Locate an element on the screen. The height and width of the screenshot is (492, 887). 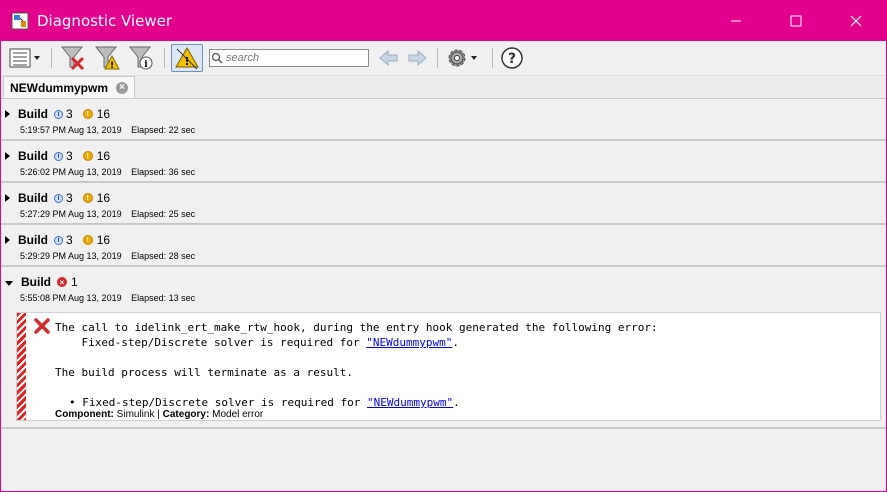
back-arrow-icon is located at coordinates (388, 58).